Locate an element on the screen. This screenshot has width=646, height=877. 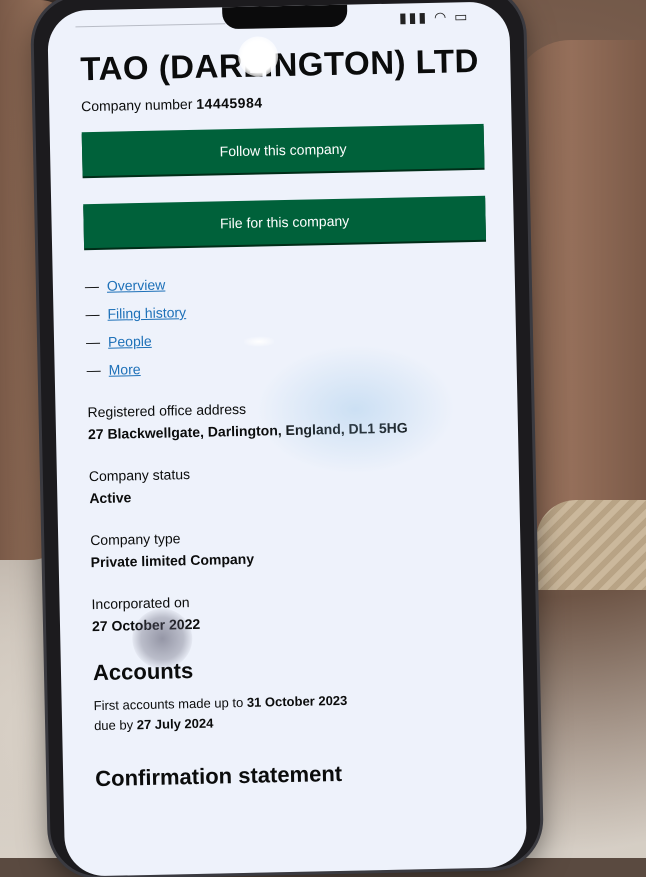
wifi-icon: ◠ is located at coordinates (441, 16).